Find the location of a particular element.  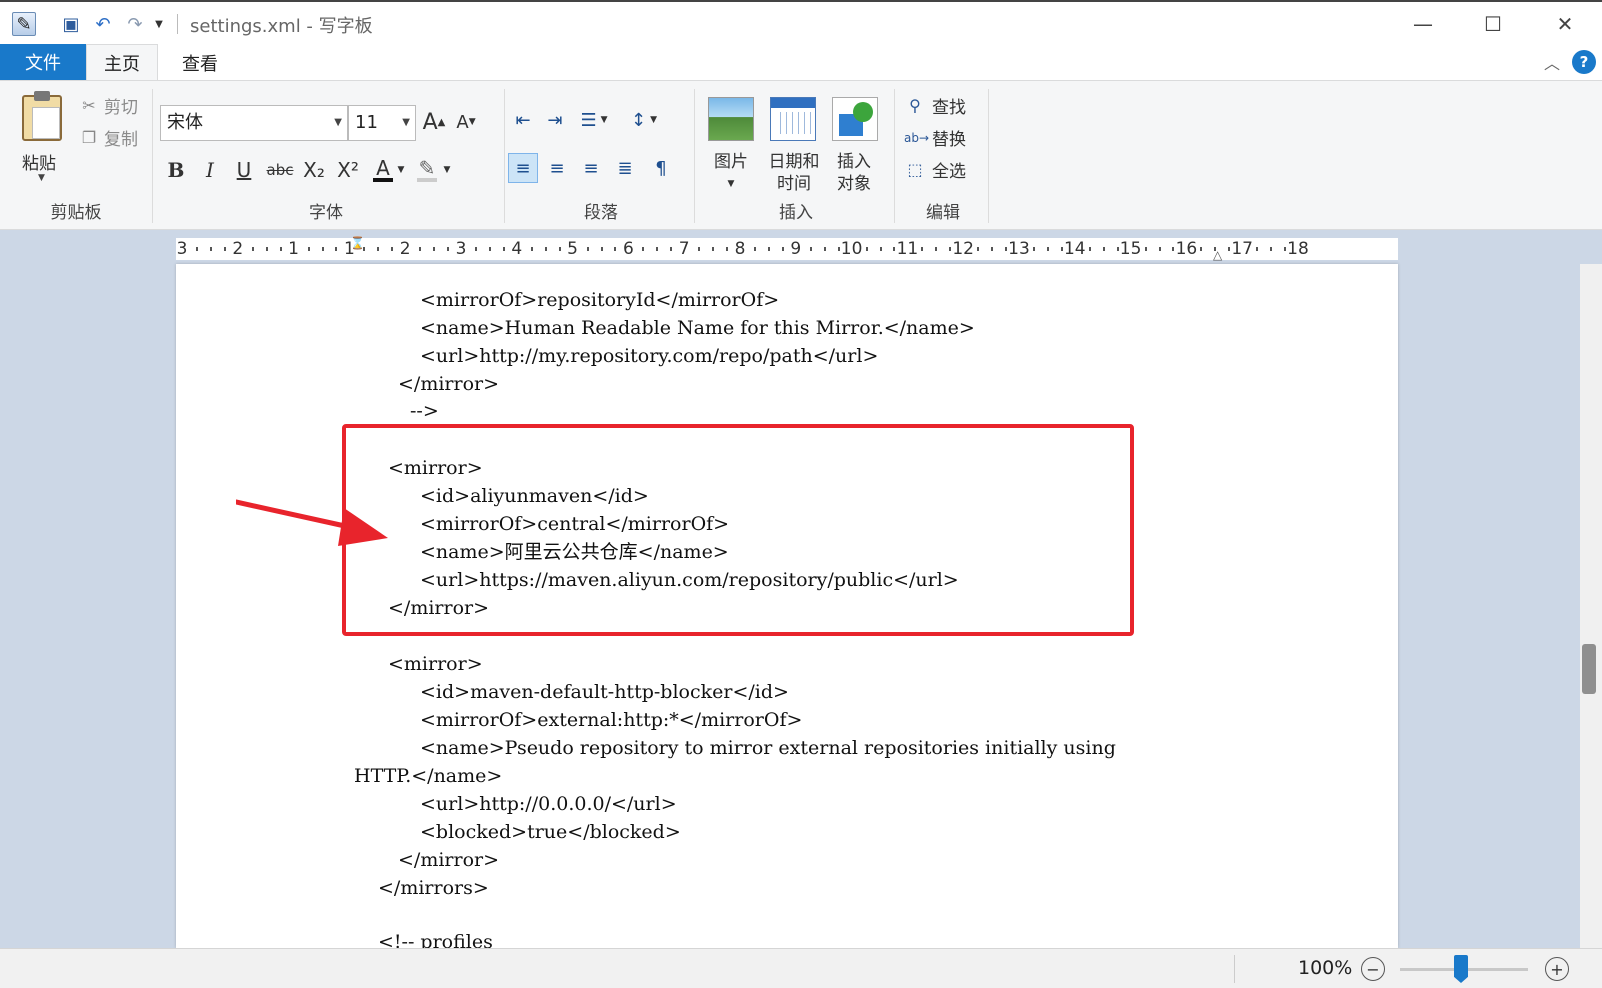

zoom-in-button: + is located at coordinates (1557, 969).